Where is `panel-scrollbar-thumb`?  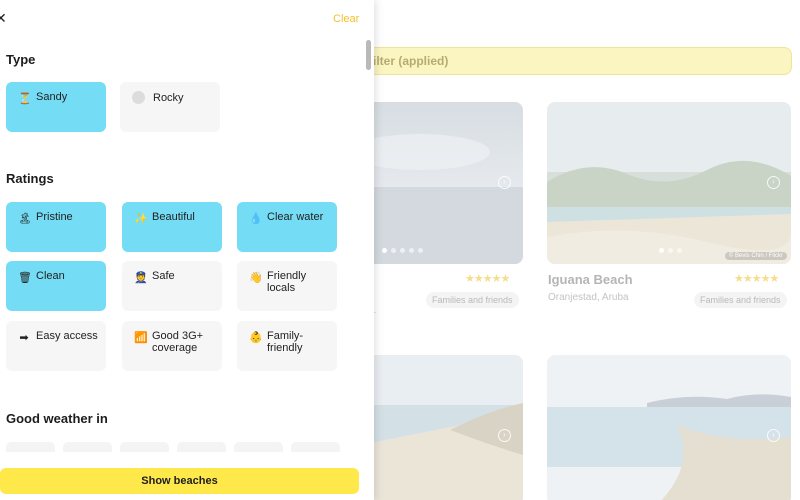 panel-scrollbar-thumb is located at coordinates (368, 55).